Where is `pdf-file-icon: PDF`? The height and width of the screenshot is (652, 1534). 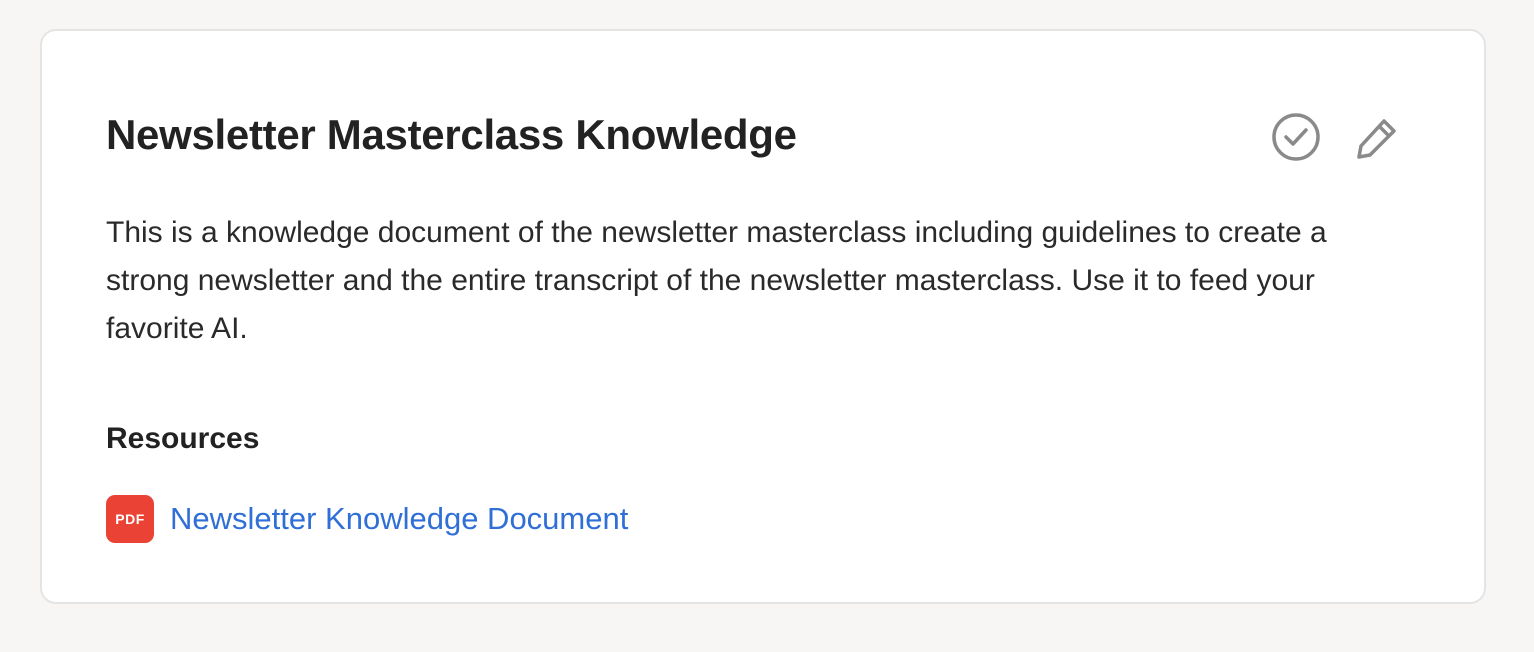 pdf-file-icon: PDF is located at coordinates (130, 519).